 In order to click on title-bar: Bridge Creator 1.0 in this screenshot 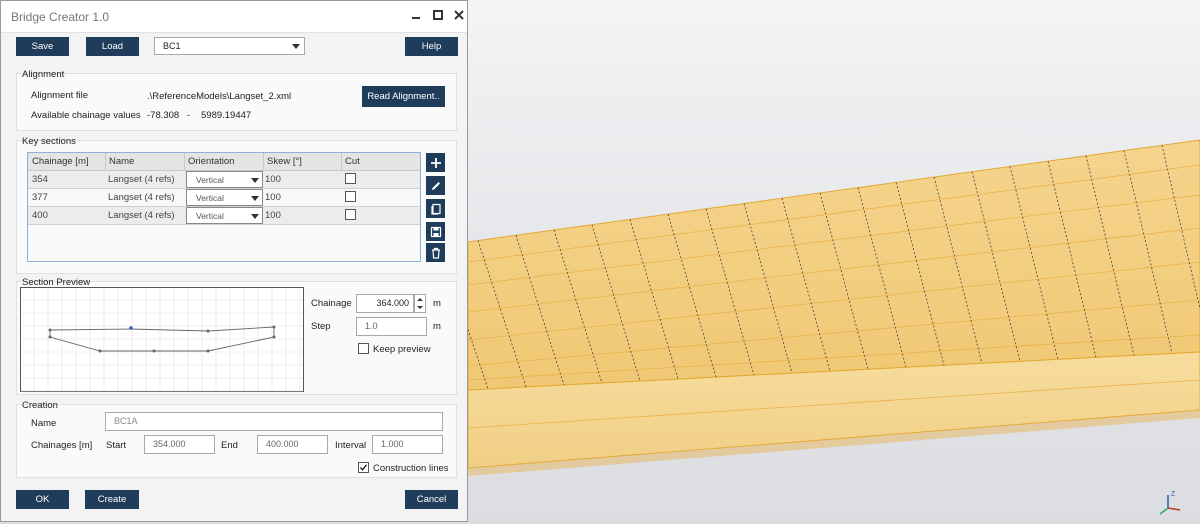, I will do `click(234, 17)`.